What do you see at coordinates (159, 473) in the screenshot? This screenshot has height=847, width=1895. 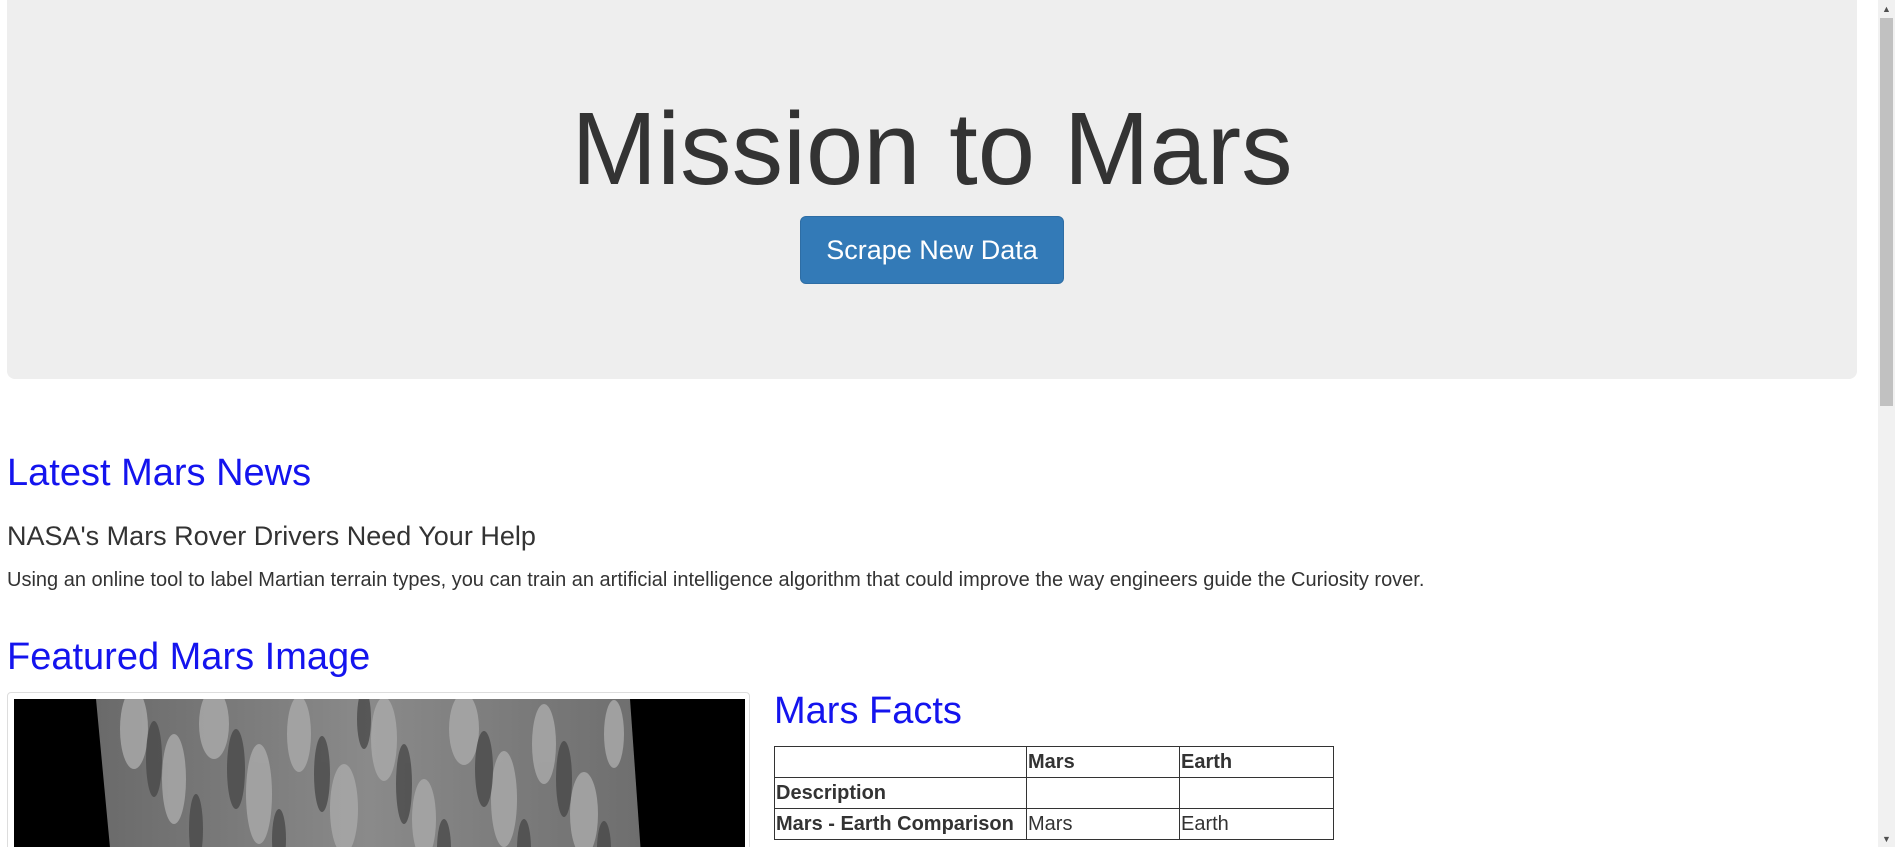 I see `latest-news-heading: Latest Mars News` at bounding box center [159, 473].